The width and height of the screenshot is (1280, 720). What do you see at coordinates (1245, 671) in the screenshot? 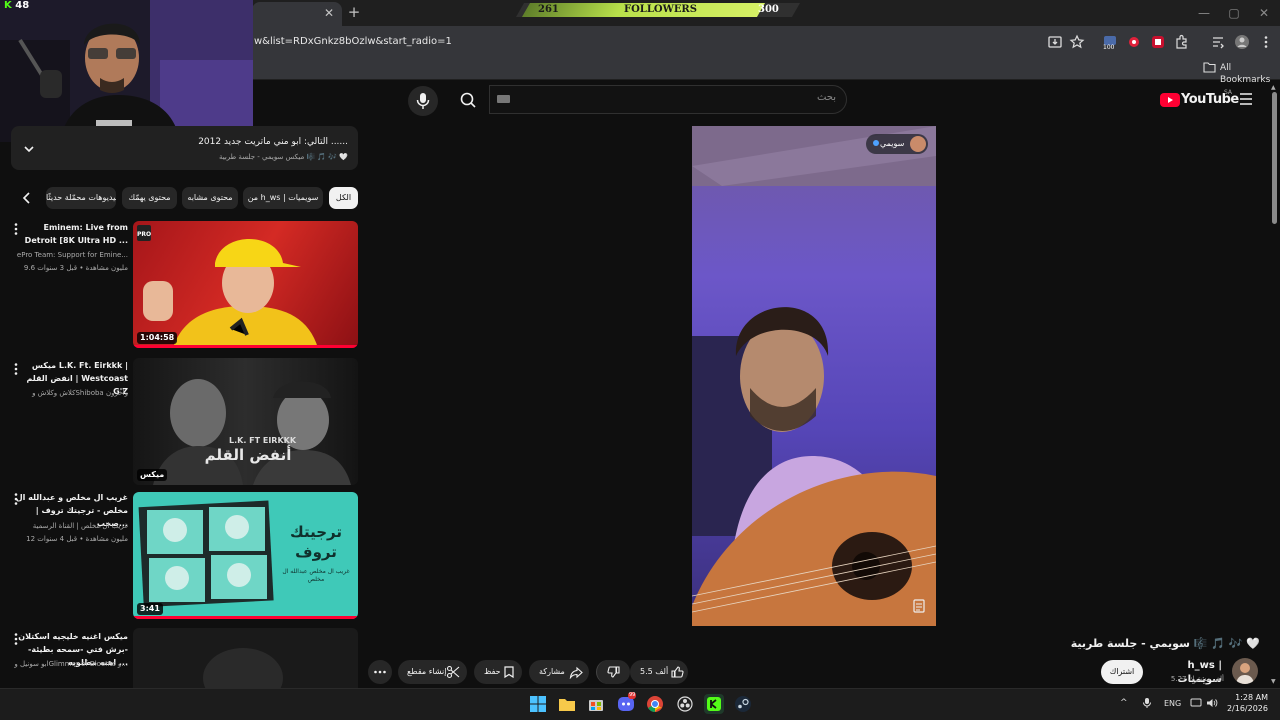
I see `channel-avatar` at bounding box center [1245, 671].